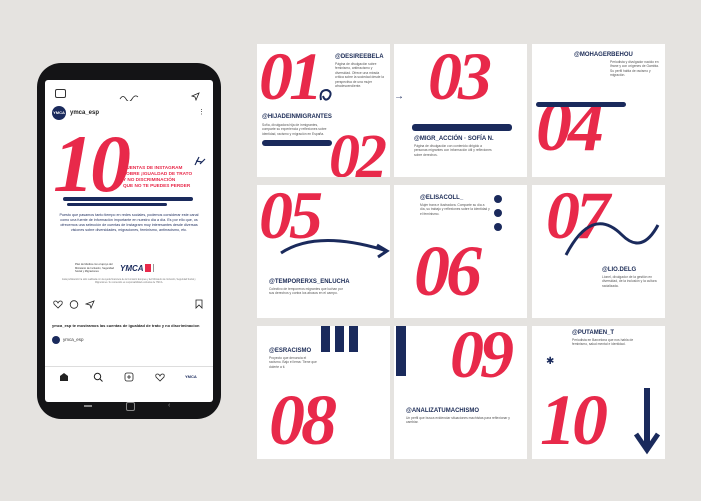 The width and height of the screenshot is (701, 501). What do you see at coordinates (358, 150) in the screenshot?
I see `tile-number-secondary: 02` at bounding box center [358, 150].